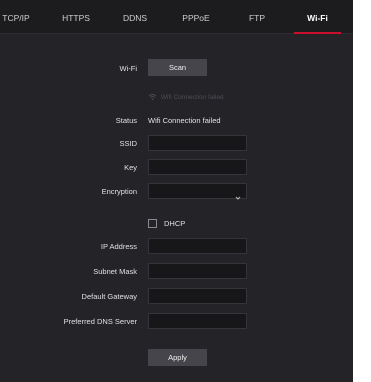 The image size is (371, 382). What do you see at coordinates (197, 167) in the screenshot?
I see `key-input` at bounding box center [197, 167].